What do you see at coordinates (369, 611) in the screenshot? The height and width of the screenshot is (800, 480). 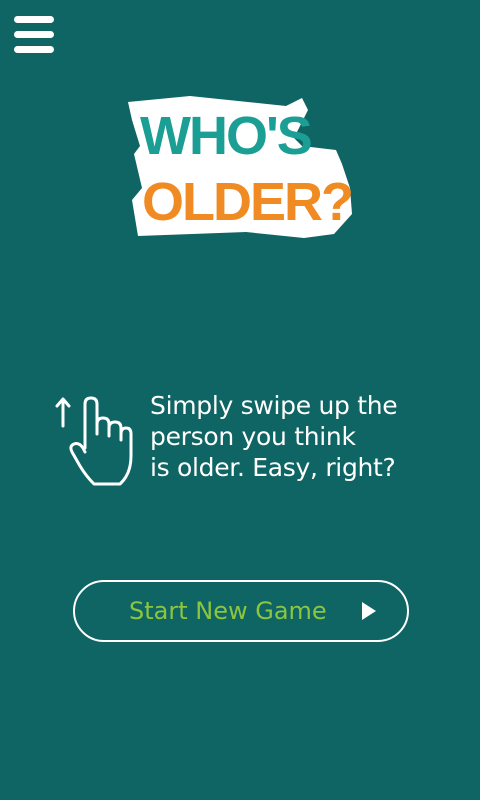 I see `play-icon` at bounding box center [369, 611].